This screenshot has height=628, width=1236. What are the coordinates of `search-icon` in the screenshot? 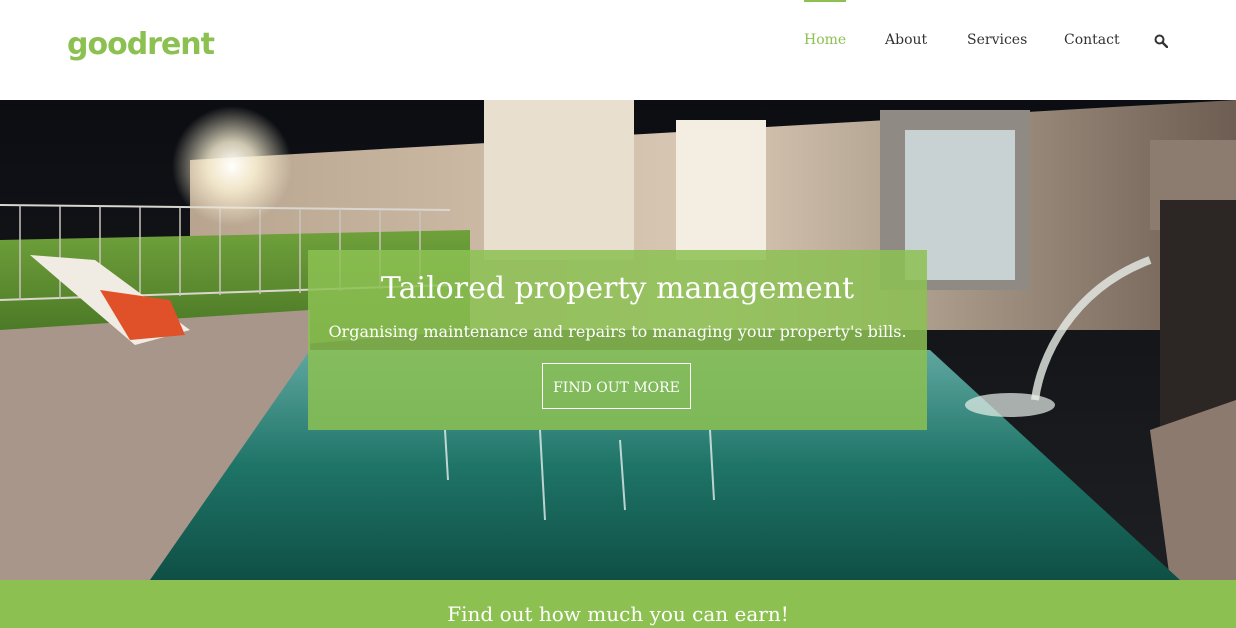 It's located at (1161, 41).